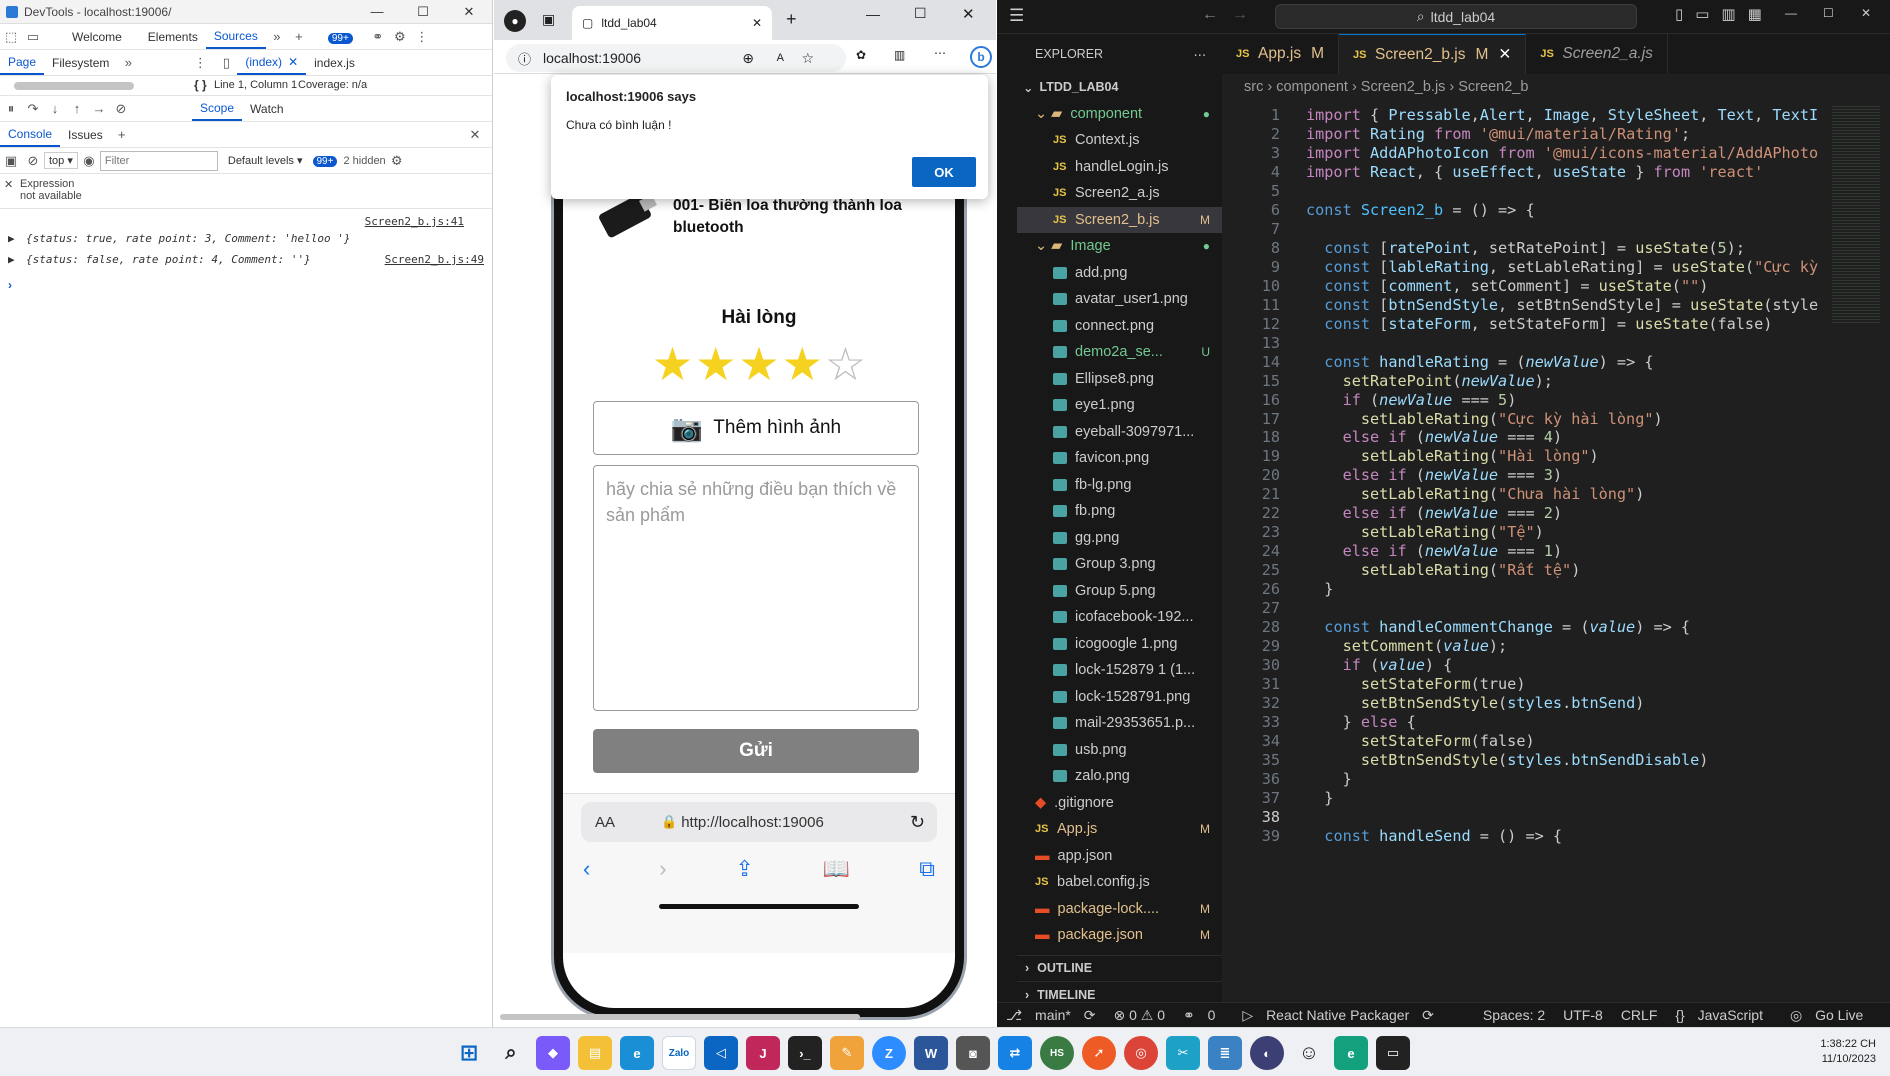 The width and height of the screenshot is (1890, 1076). I want to click on alert-ok-button: OK, so click(944, 172).